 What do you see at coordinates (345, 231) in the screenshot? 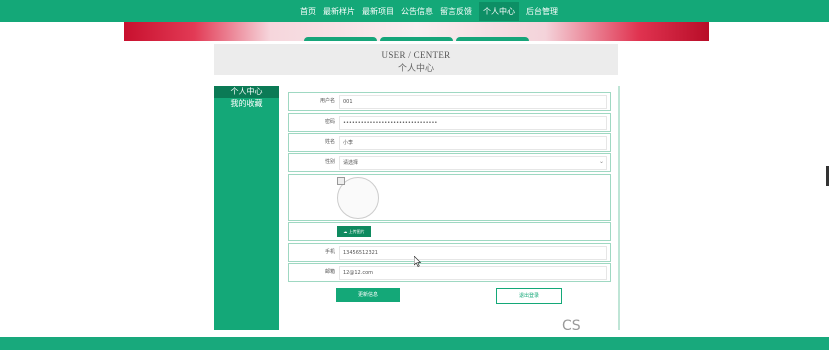
I see `cloud-upload-icon: ☁` at bounding box center [345, 231].